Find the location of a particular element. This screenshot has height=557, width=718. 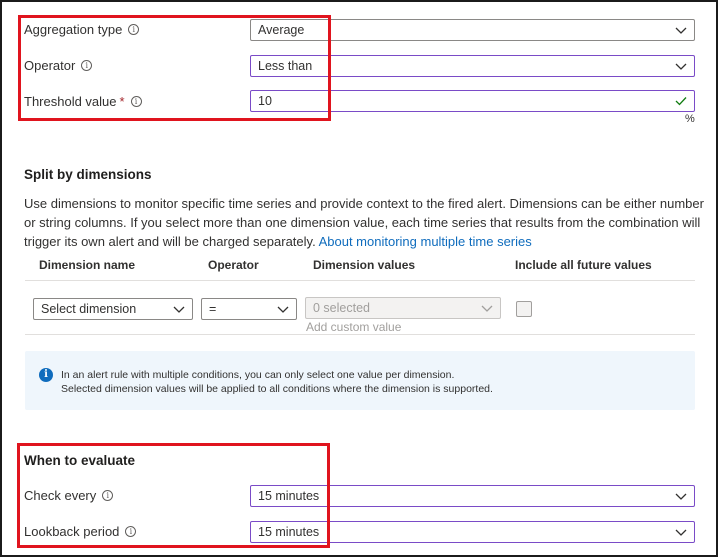

add-custom-value: Add custom value is located at coordinates (353, 327).